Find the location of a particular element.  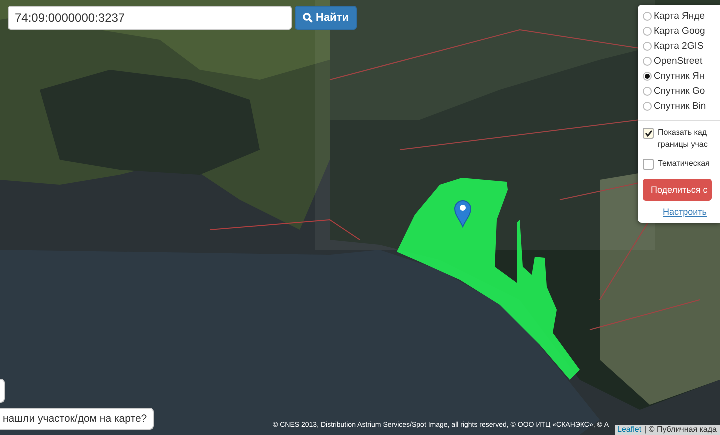

search-field: 74:09:0000000:3237 is located at coordinates (150, 18).